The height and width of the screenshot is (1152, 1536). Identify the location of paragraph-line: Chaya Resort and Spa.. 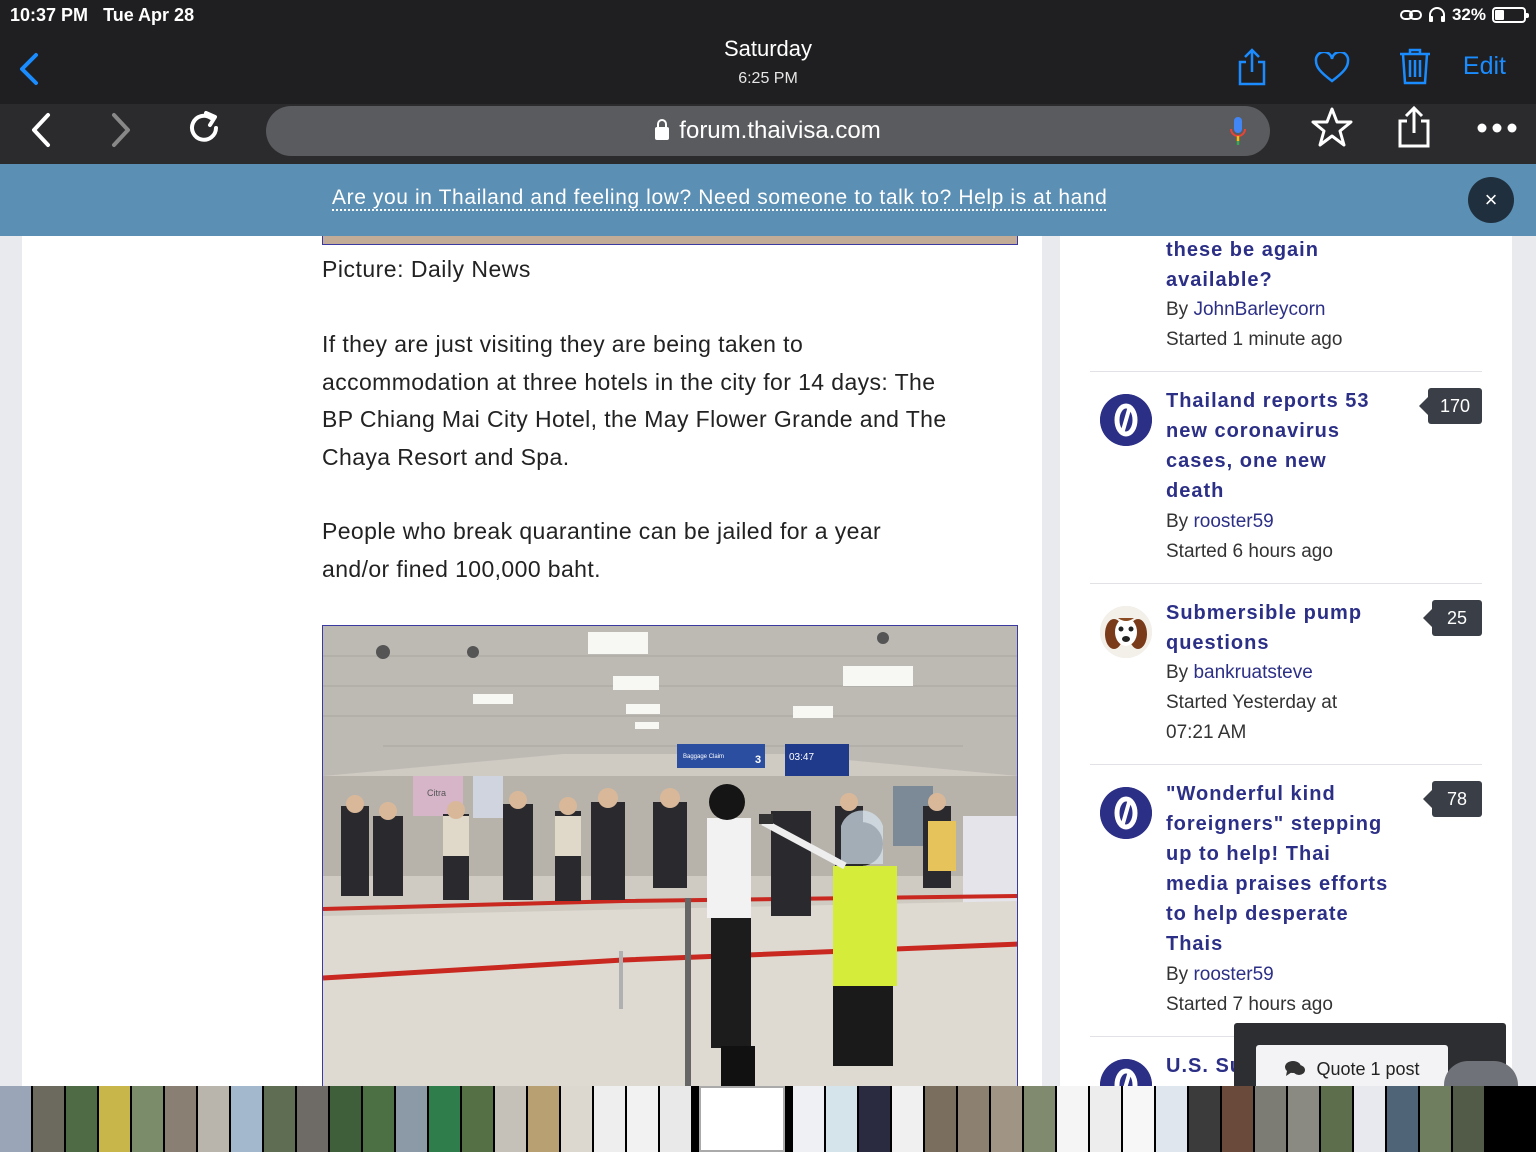
(446, 456).